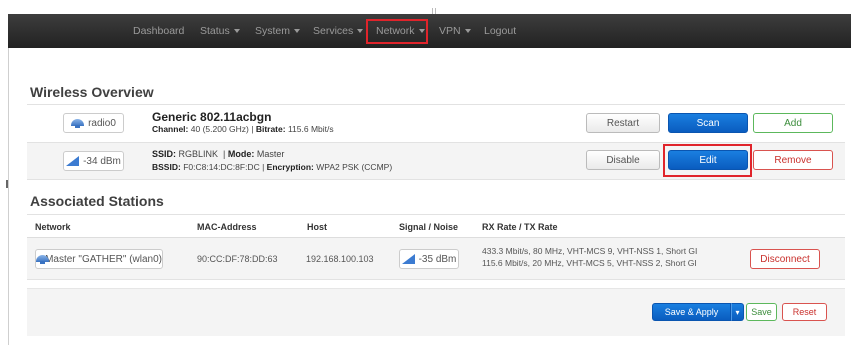 The width and height of the screenshot is (851, 345). I want to click on add-button: Add, so click(793, 123).